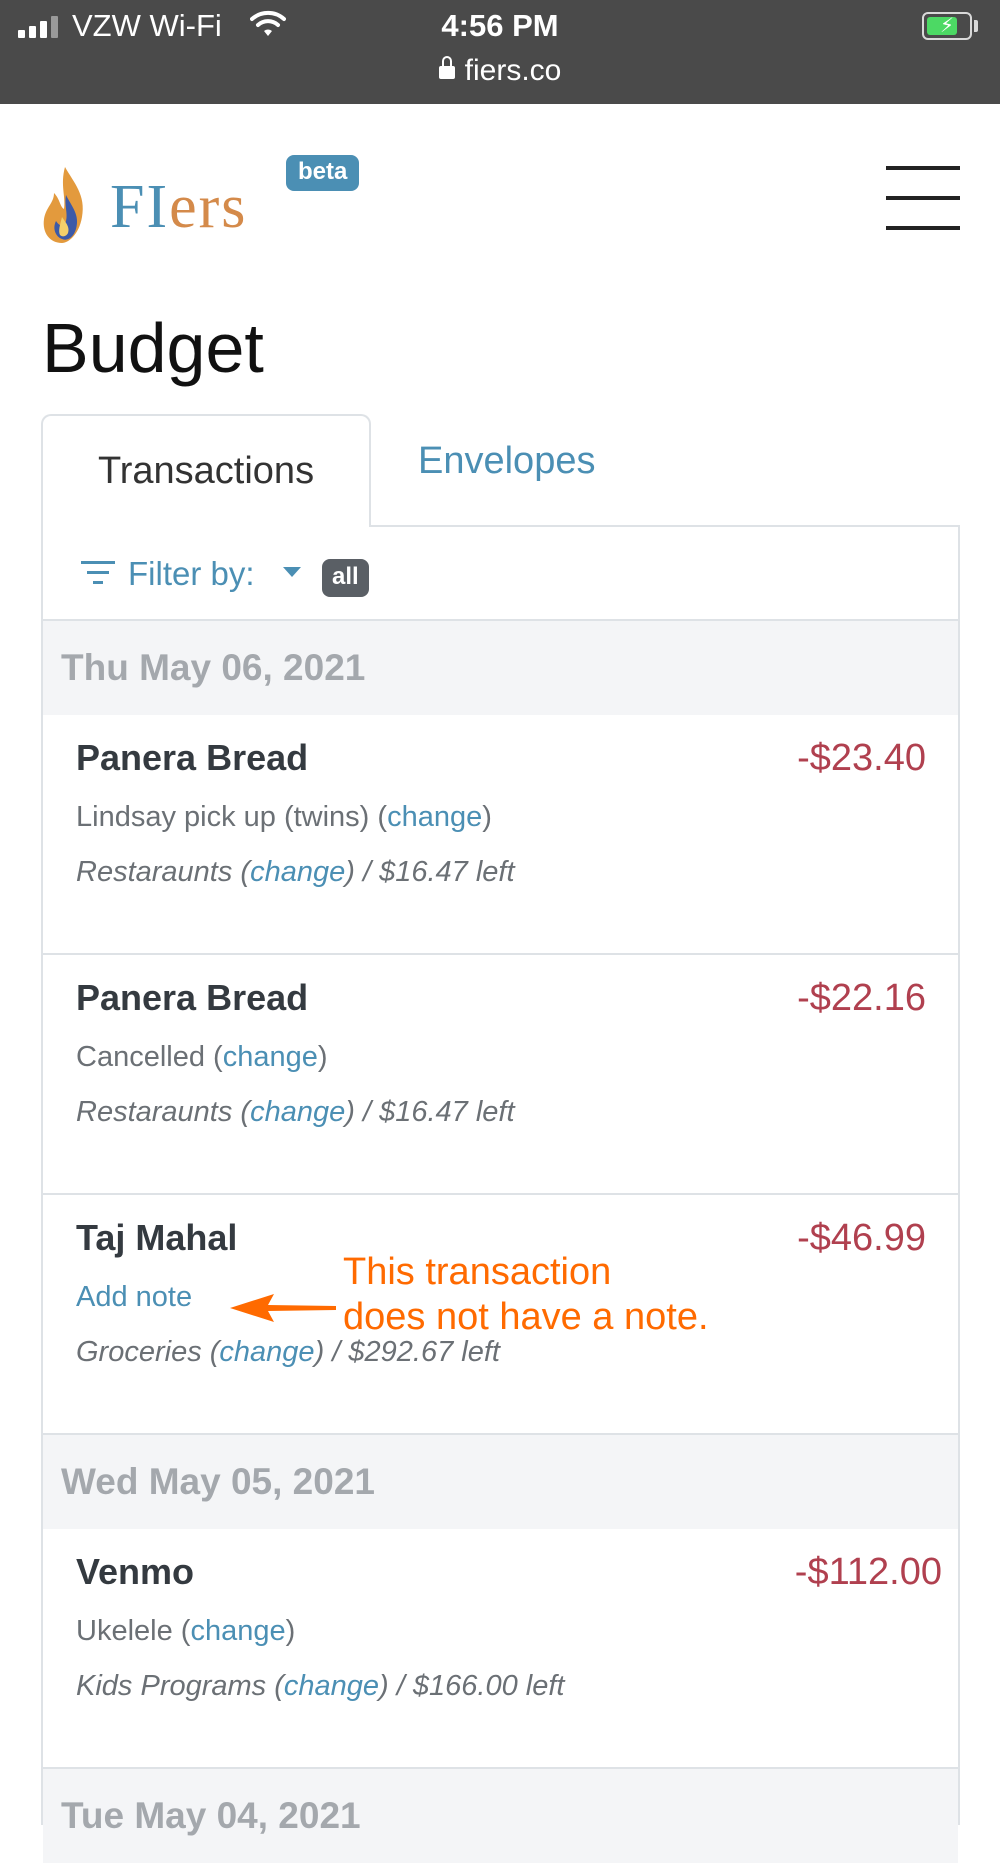 The width and height of the screenshot is (1000, 1863). I want to click on beta-badge: beta, so click(323, 173).